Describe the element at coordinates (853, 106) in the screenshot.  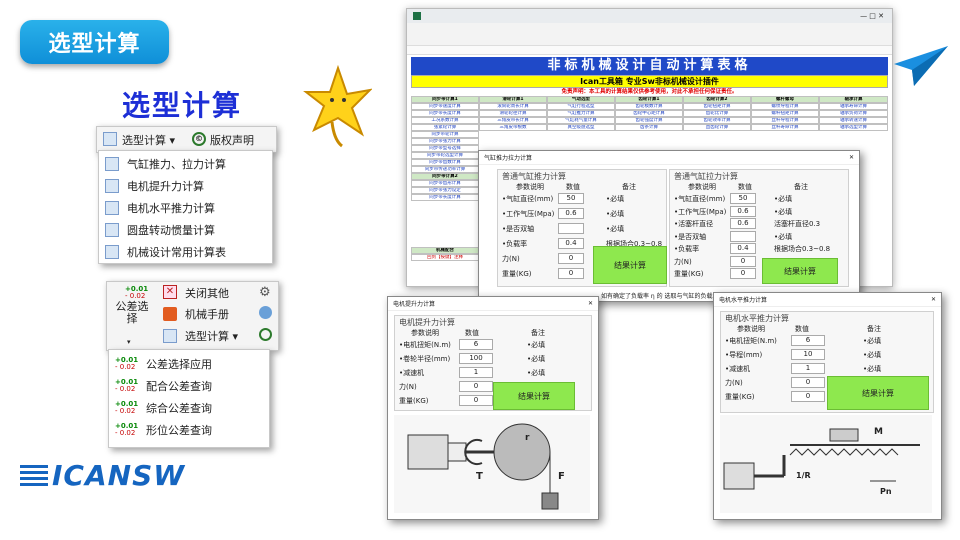
I see `excel-link-cell: 轴承寿命计算` at that location.